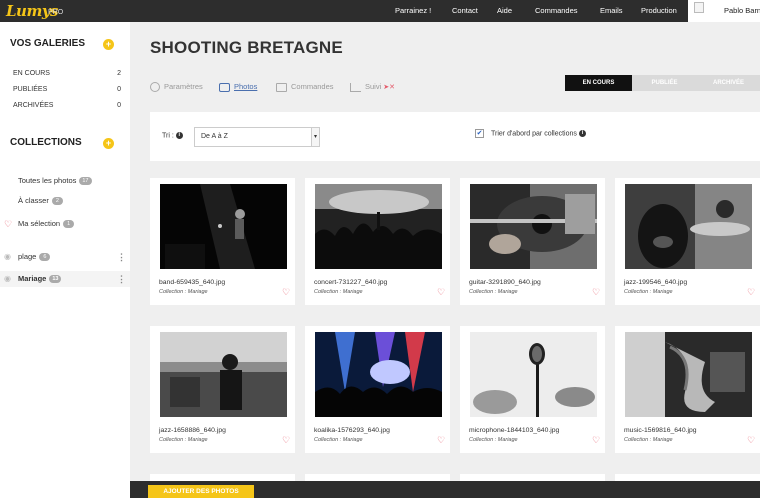  I want to click on collection-label: Mariage, so click(32, 278).